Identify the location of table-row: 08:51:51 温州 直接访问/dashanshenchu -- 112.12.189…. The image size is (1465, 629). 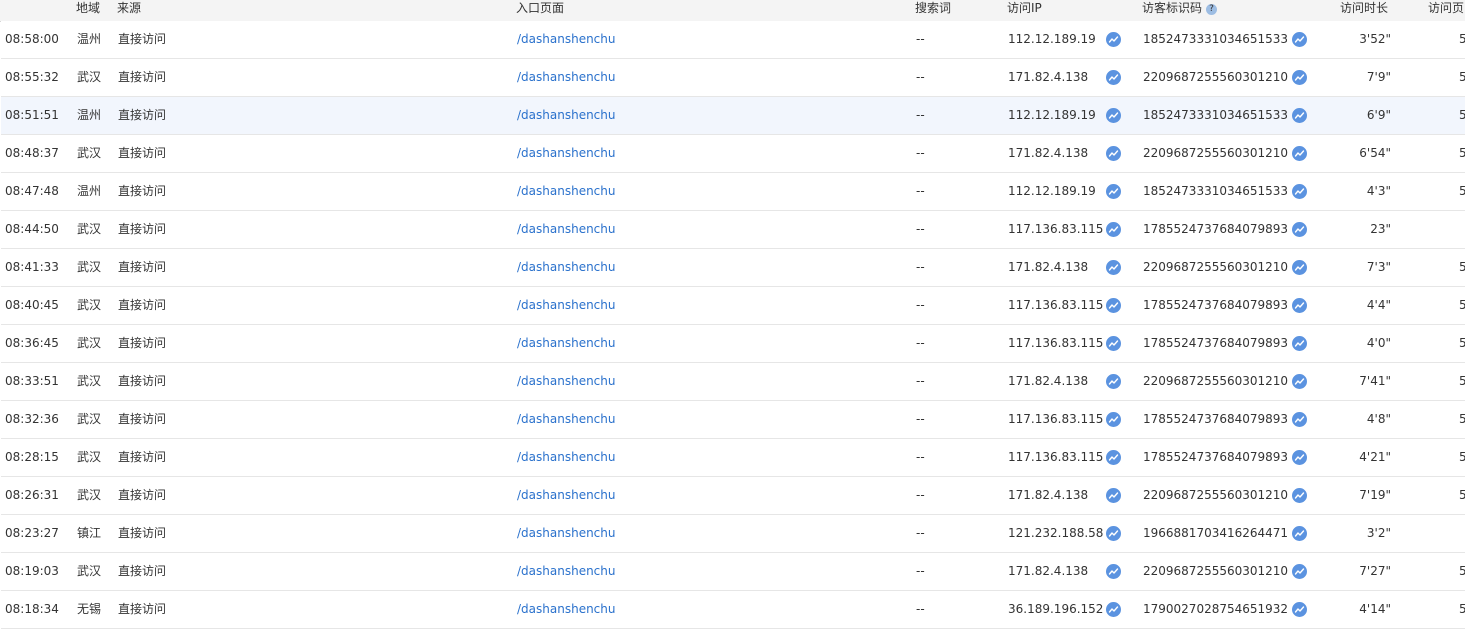
(733, 116).